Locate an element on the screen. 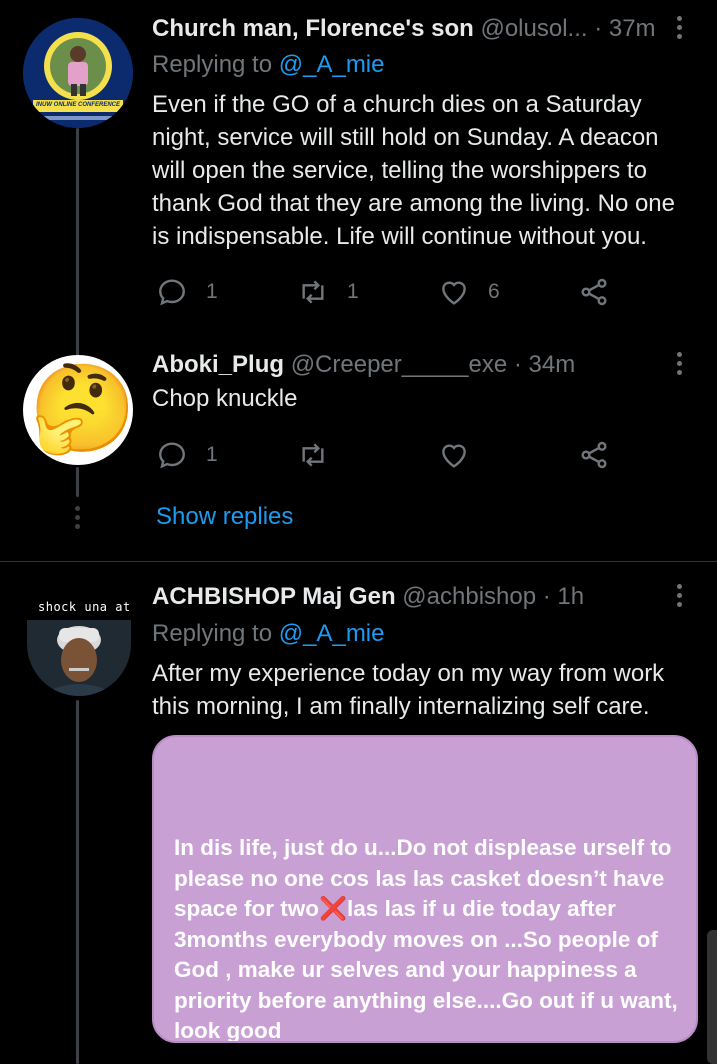 This screenshot has width=717, height=1064. timestamp: · 34m is located at coordinates (544, 364).